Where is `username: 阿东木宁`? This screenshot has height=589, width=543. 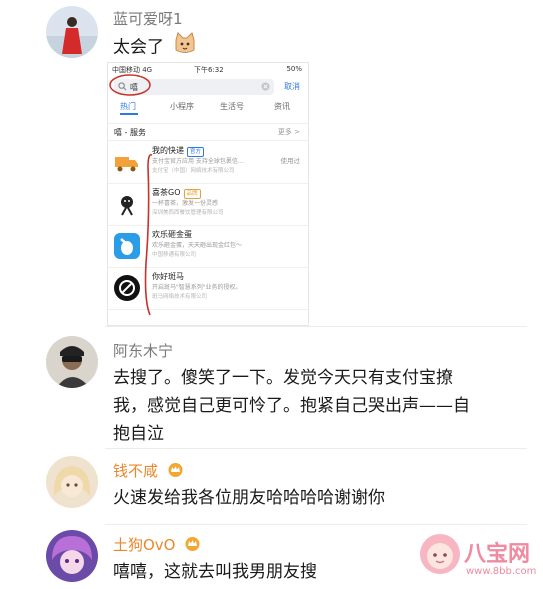 username: 阿东木宁 is located at coordinates (143, 350).